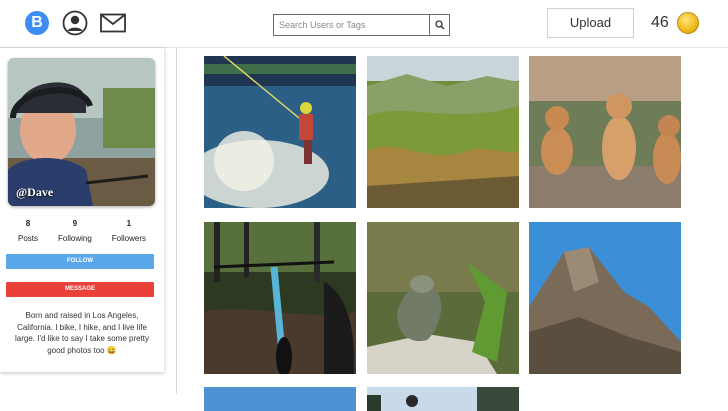 The image size is (728, 411). What do you see at coordinates (74, 238) in the screenshot?
I see `stat-label: Following` at bounding box center [74, 238].